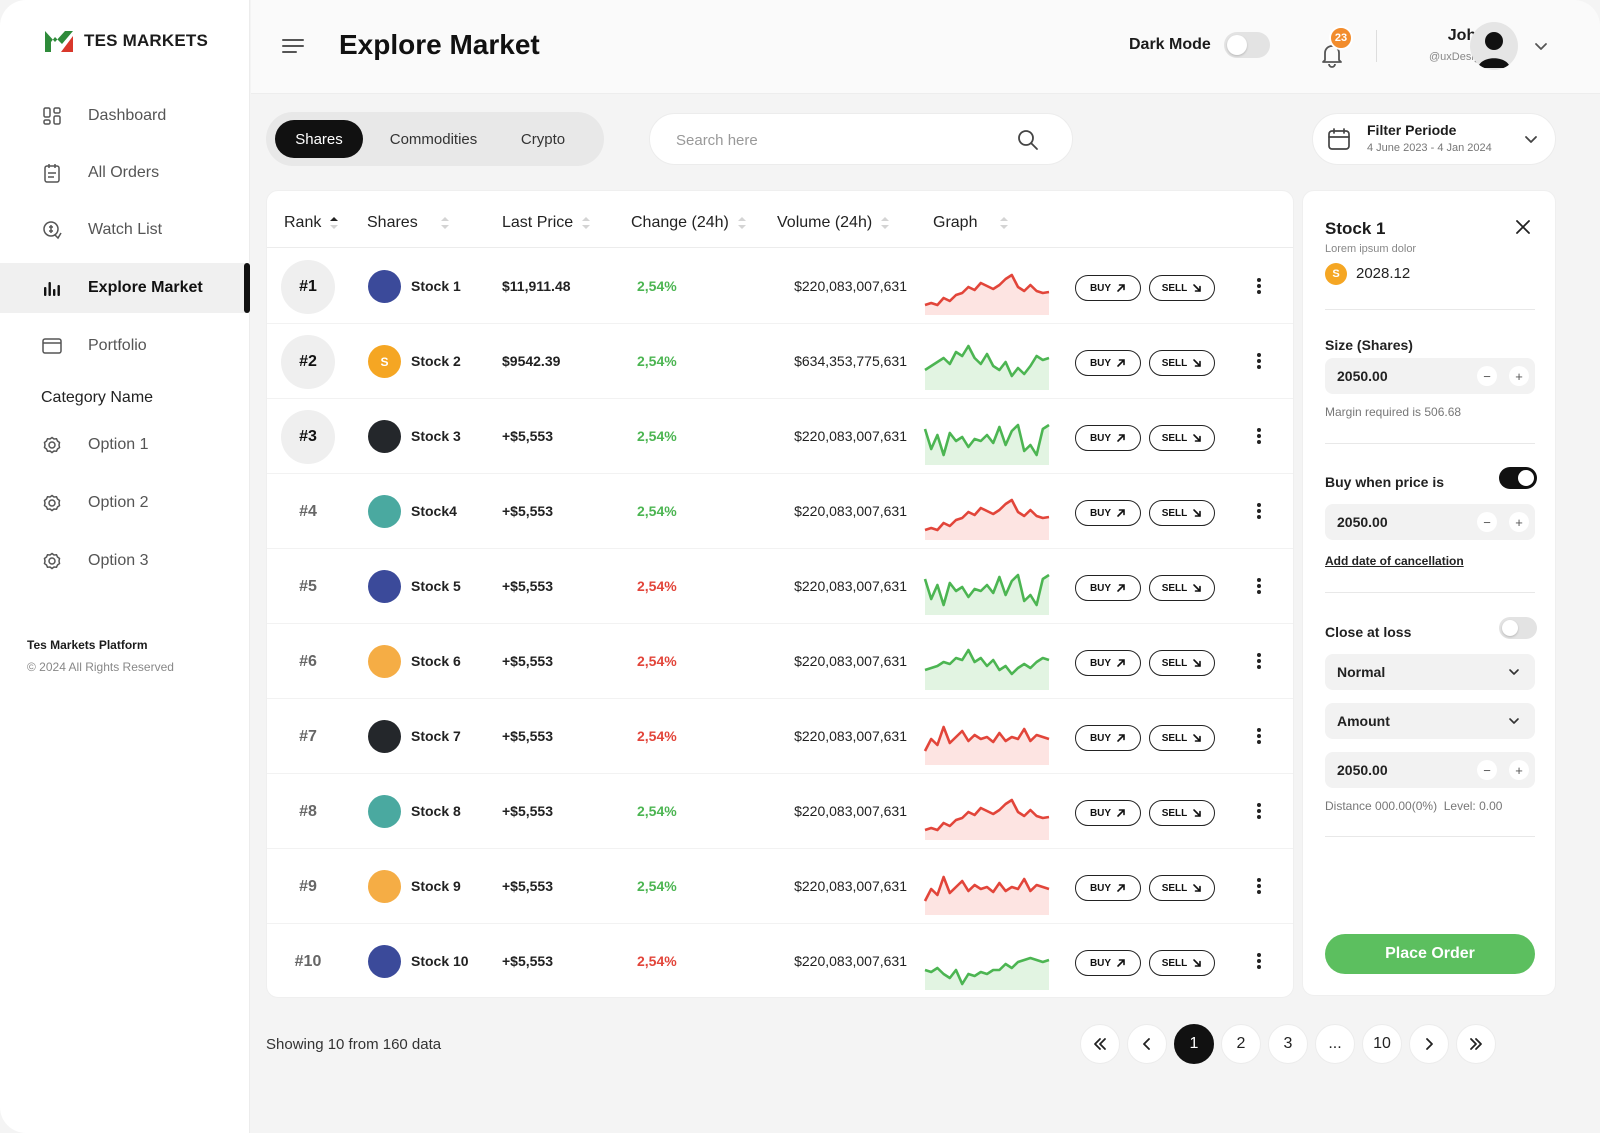 The height and width of the screenshot is (1133, 1600). I want to click on last-page-button, so click(1476, 1044).